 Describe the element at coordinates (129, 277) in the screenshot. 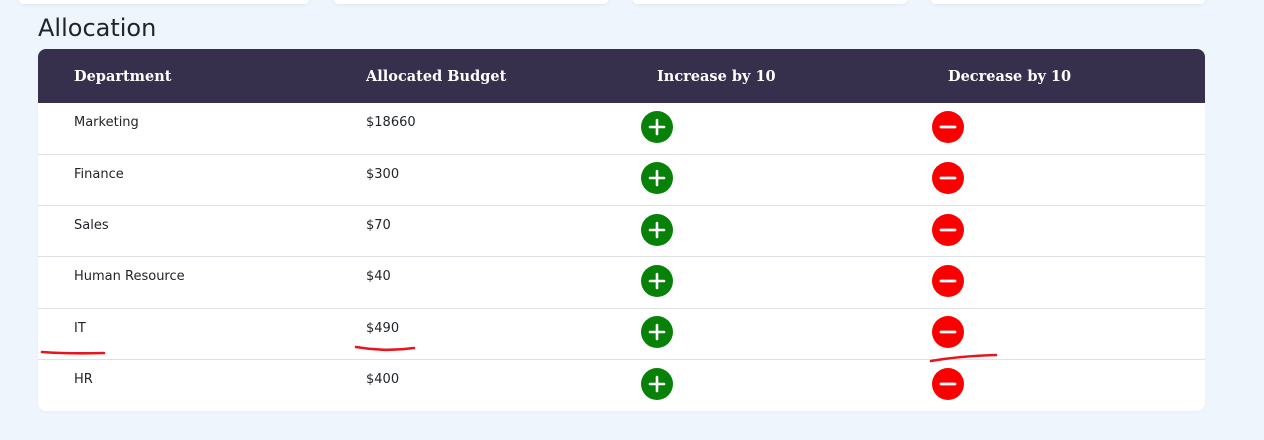

I see `department-name: Human Resource` at that location.